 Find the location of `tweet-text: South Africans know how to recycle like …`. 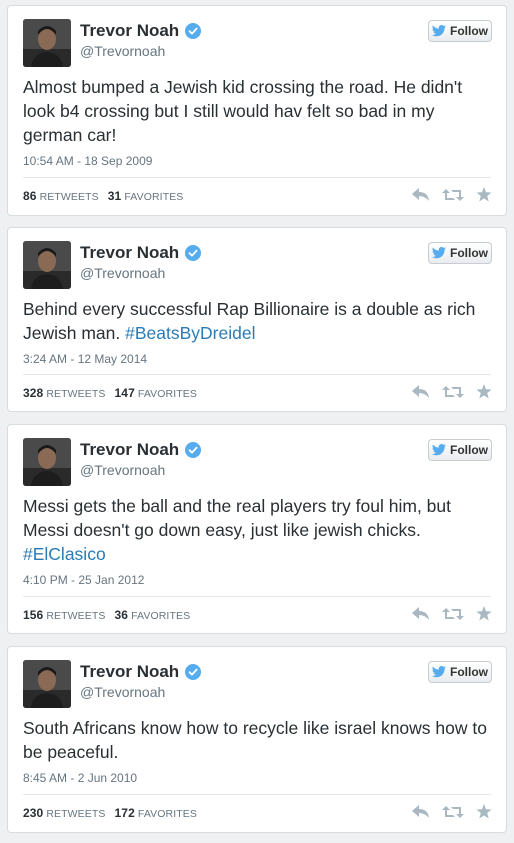

tweet-text: South Africans know how to recycle like … is located at coordinates (256, 740).